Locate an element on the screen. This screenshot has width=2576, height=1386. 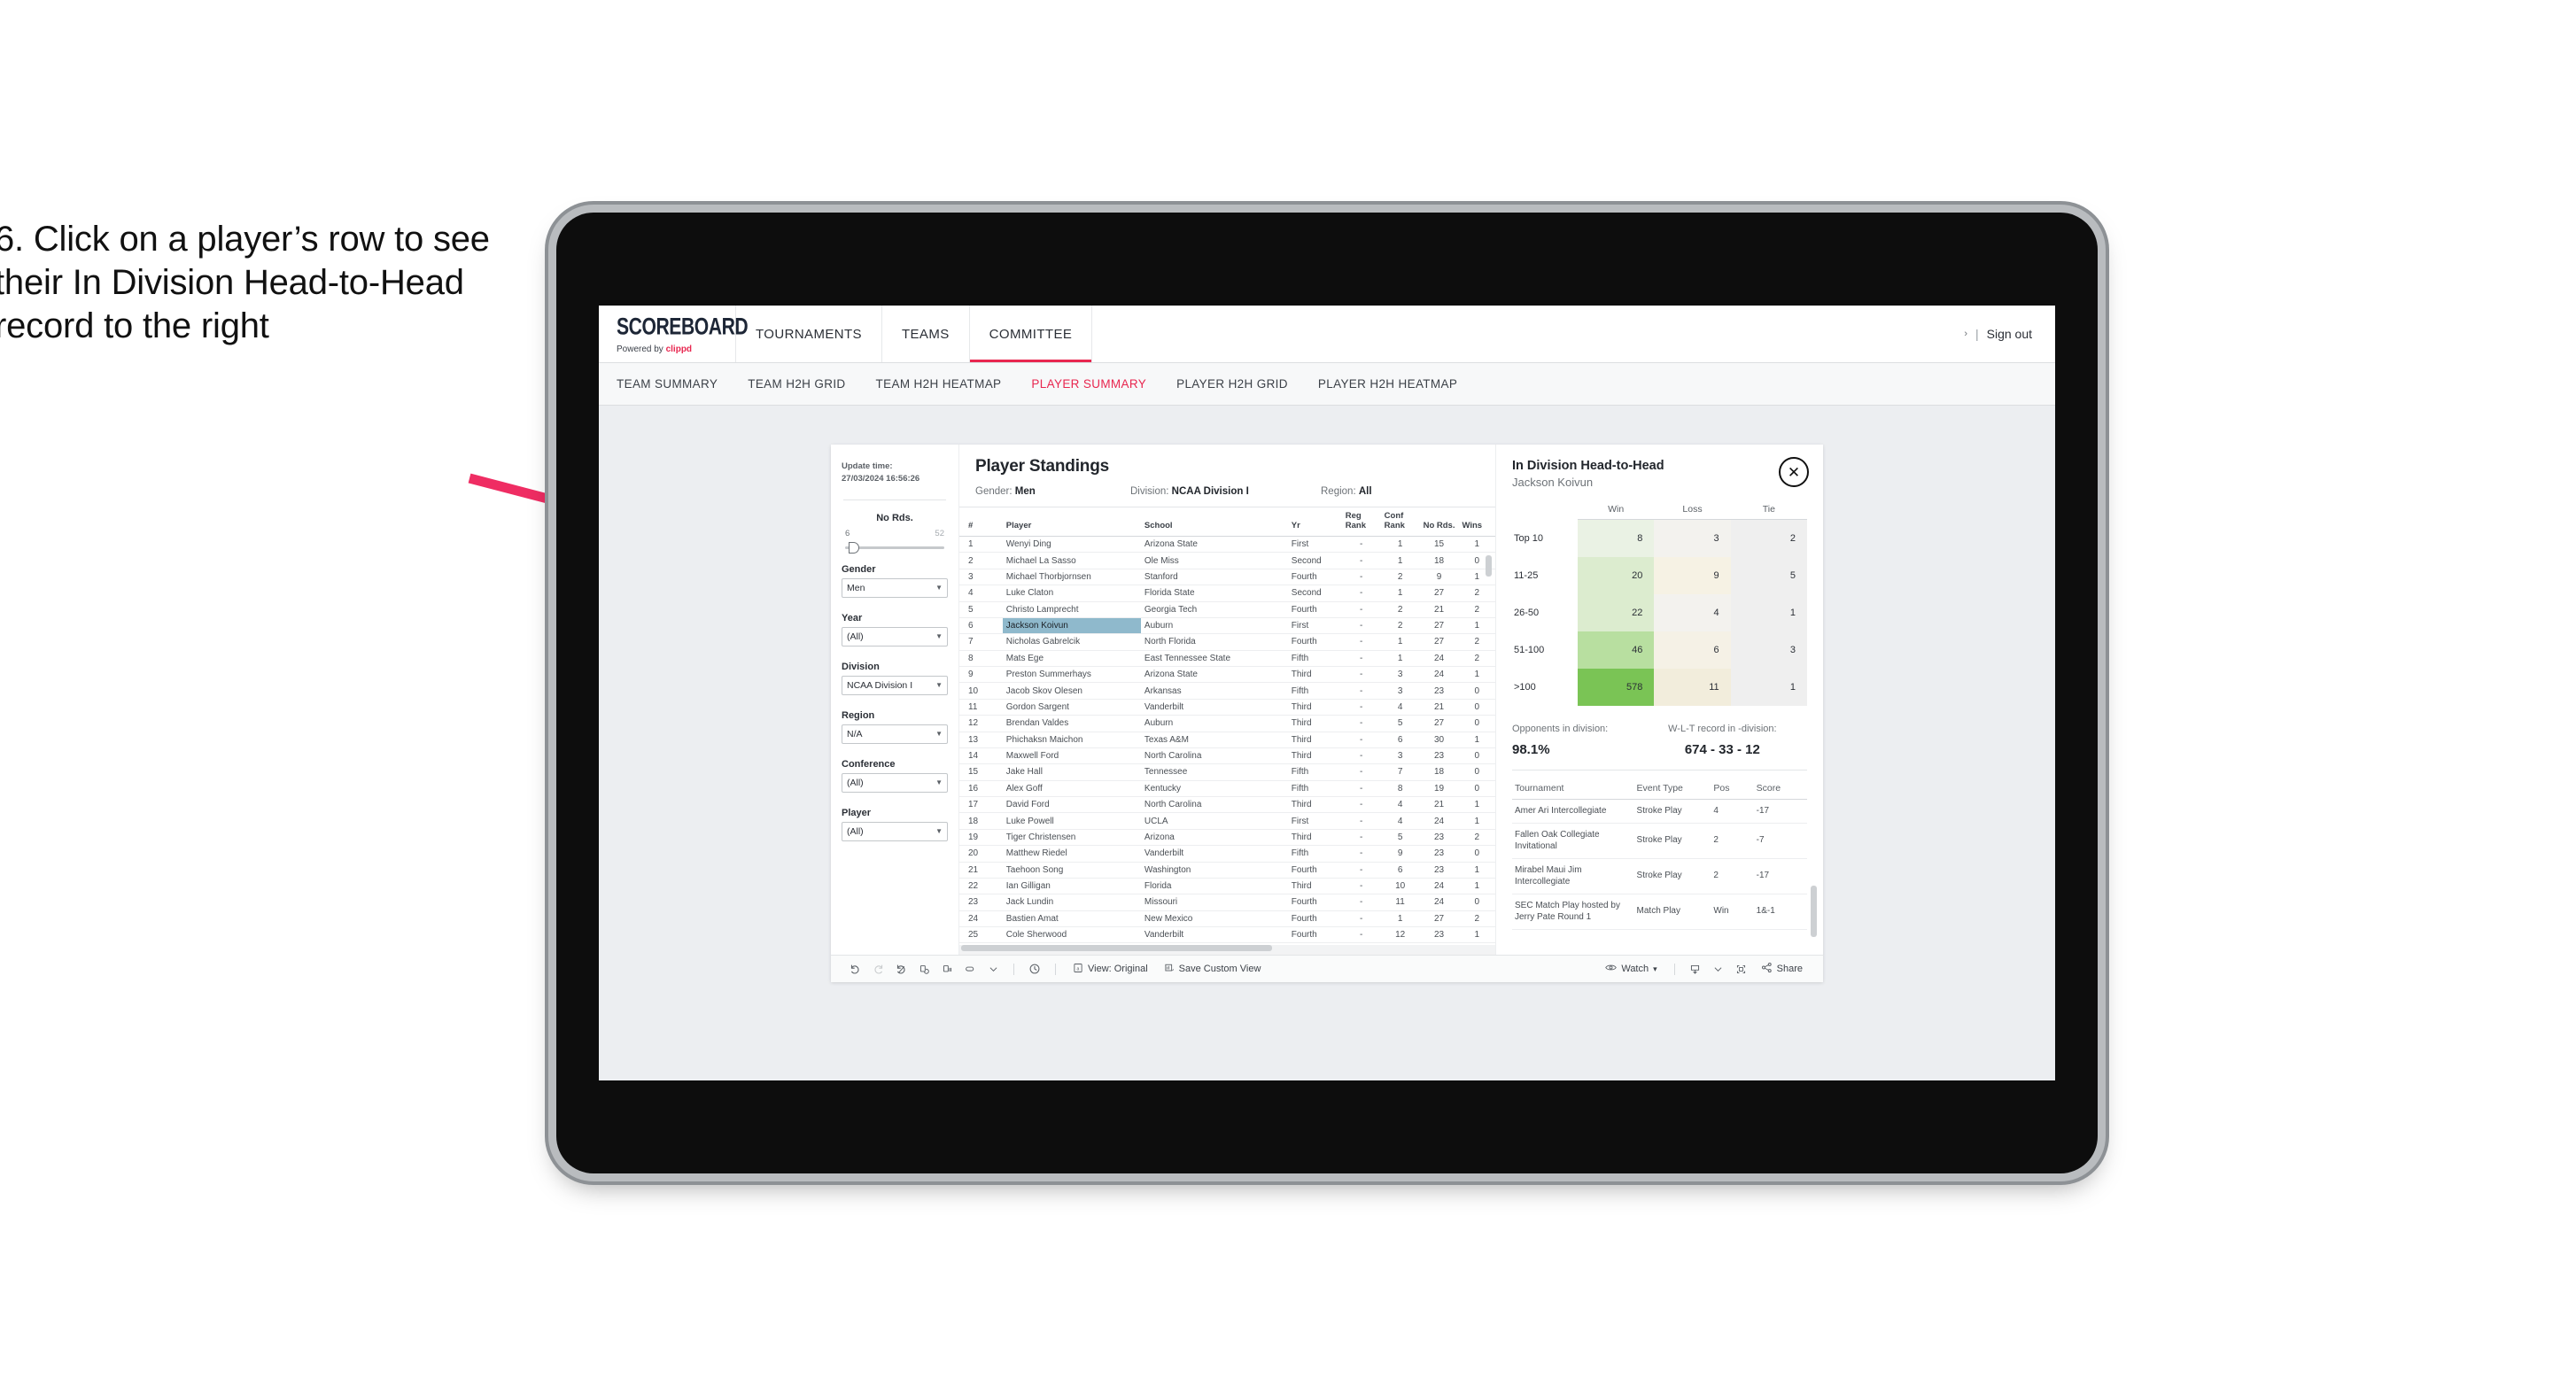
col-school: School is located at coordinates (1214, 522).